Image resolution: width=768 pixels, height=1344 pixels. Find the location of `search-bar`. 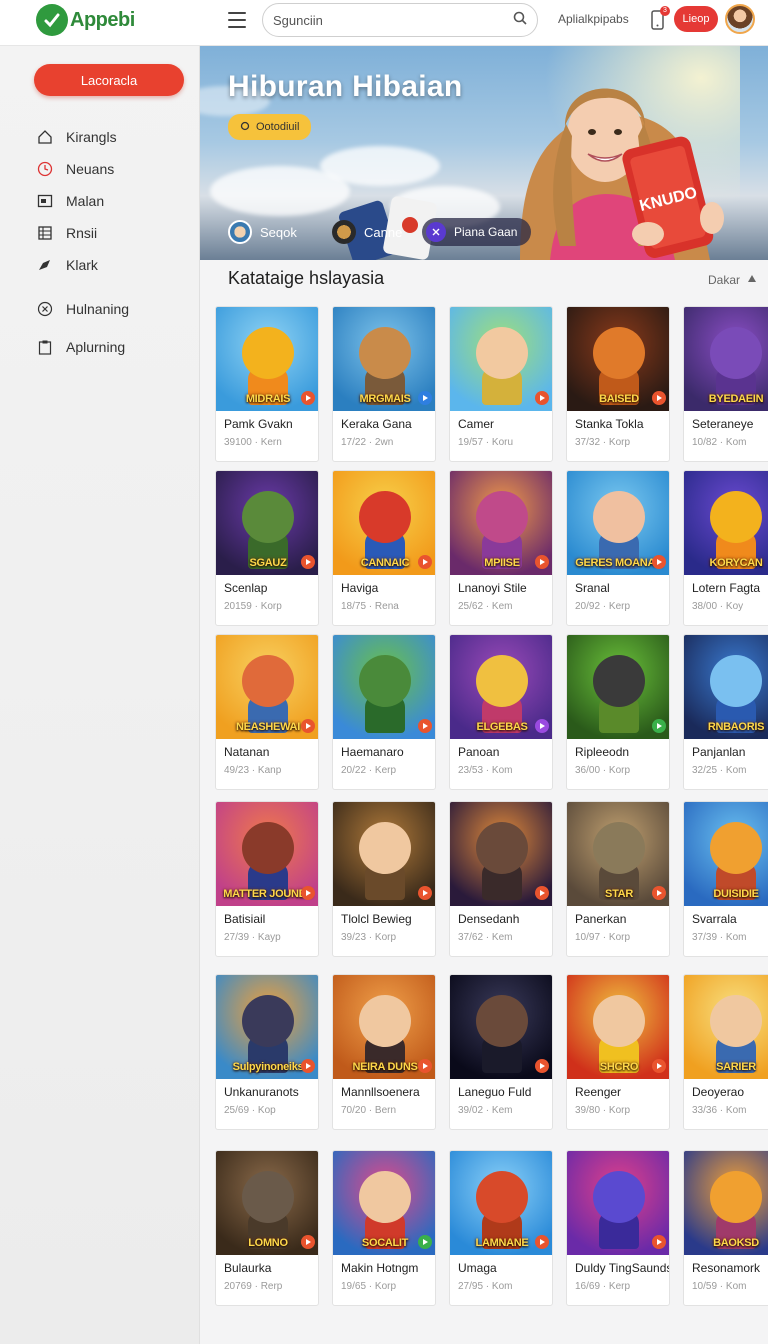

search-bar is located at coordinates (400, 20).